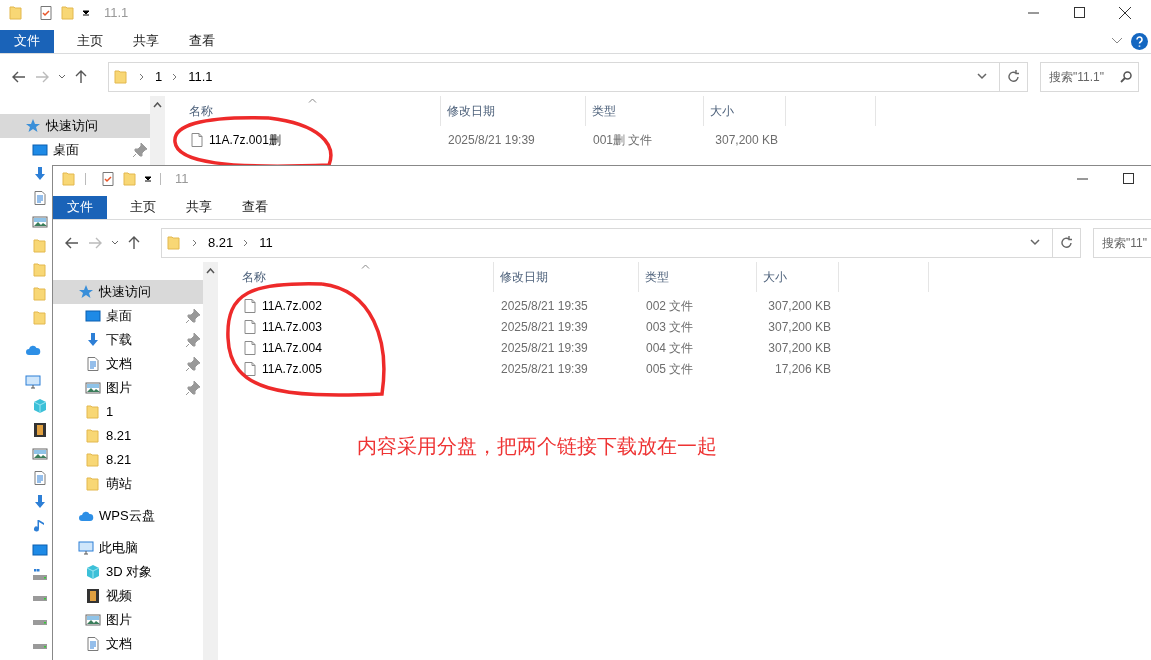 The height and width of the screenshot is (660, 1151). I want to click on sort-caret-icon, so click(312, 100).